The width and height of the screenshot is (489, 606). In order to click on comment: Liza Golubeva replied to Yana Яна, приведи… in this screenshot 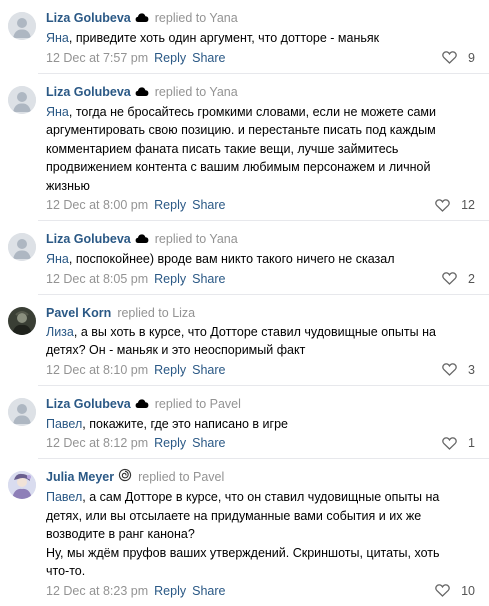, I will do `click(244, 36)`.